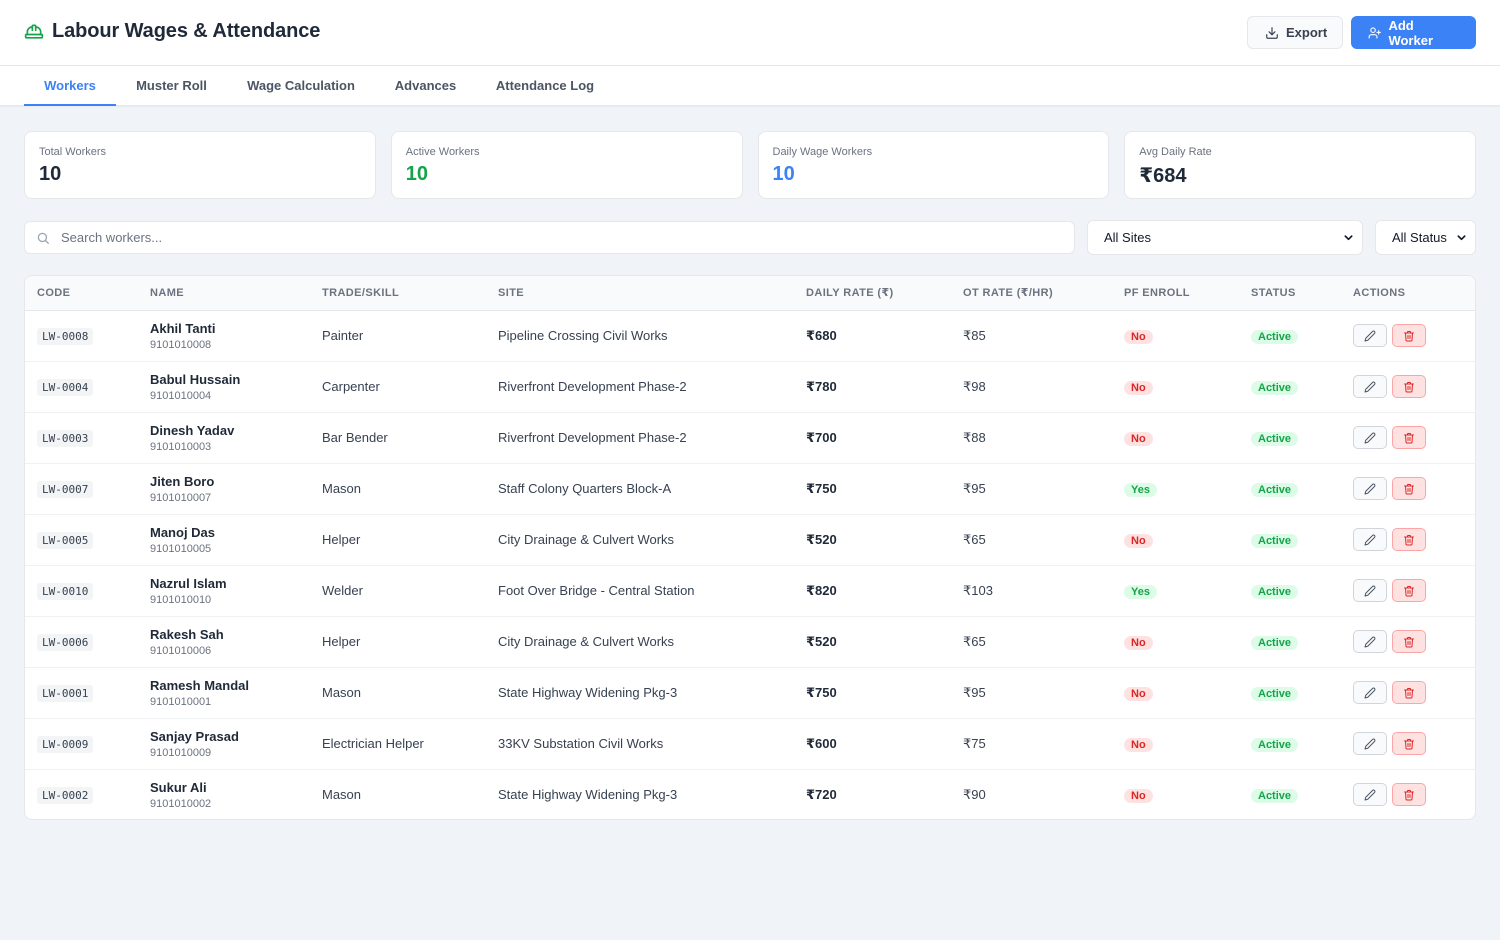 This screenshot has width=1500, height=940. I want to click on column-header-code: CODE, so click(81, 293).